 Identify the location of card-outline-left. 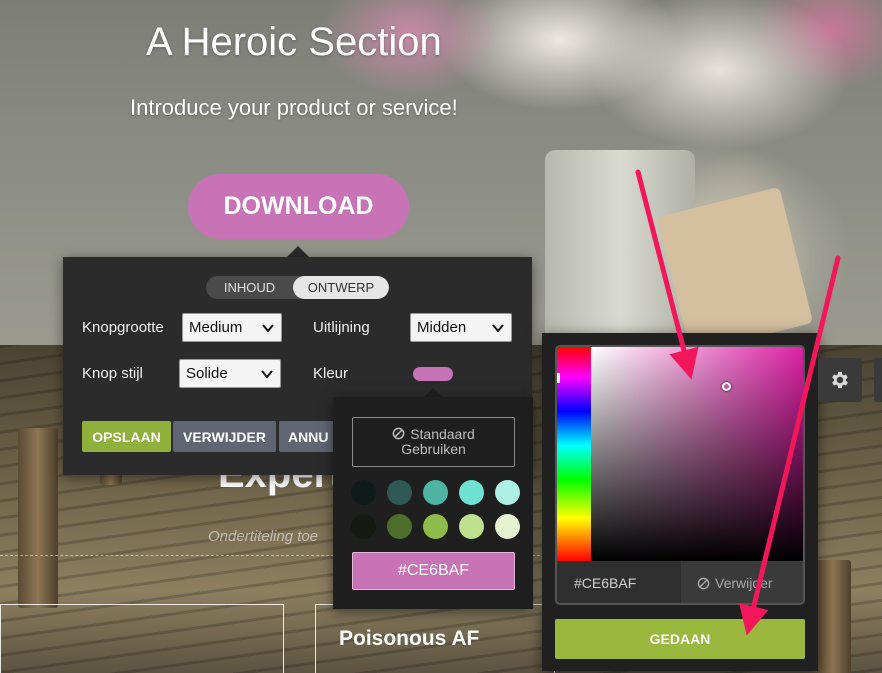
(142, 638).